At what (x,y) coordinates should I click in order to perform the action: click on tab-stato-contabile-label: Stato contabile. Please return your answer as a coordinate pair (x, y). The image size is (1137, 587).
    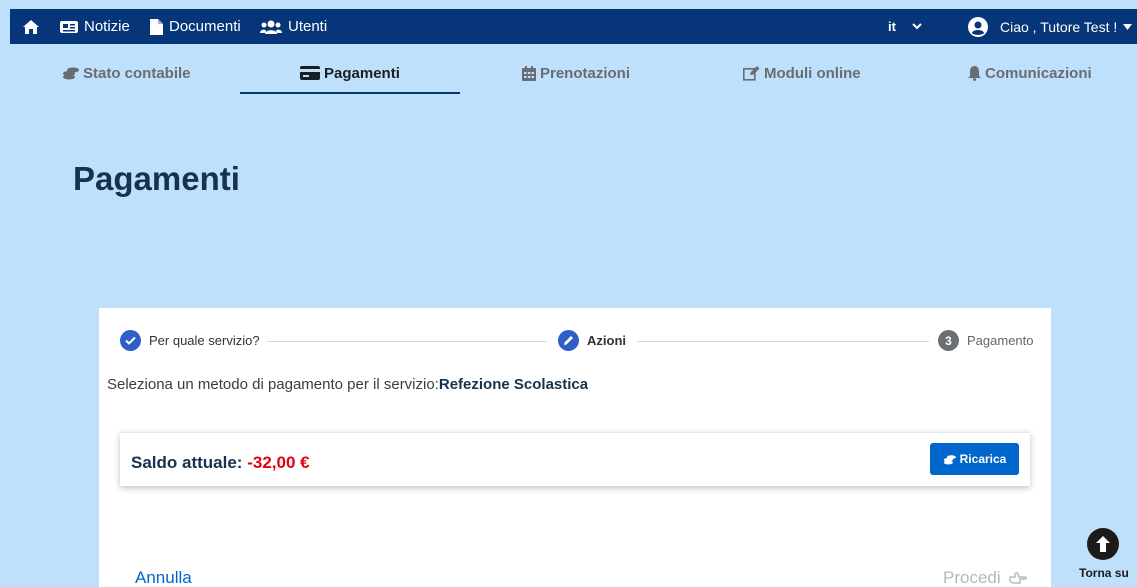
    Looking at the image, I should click on (137, 73).